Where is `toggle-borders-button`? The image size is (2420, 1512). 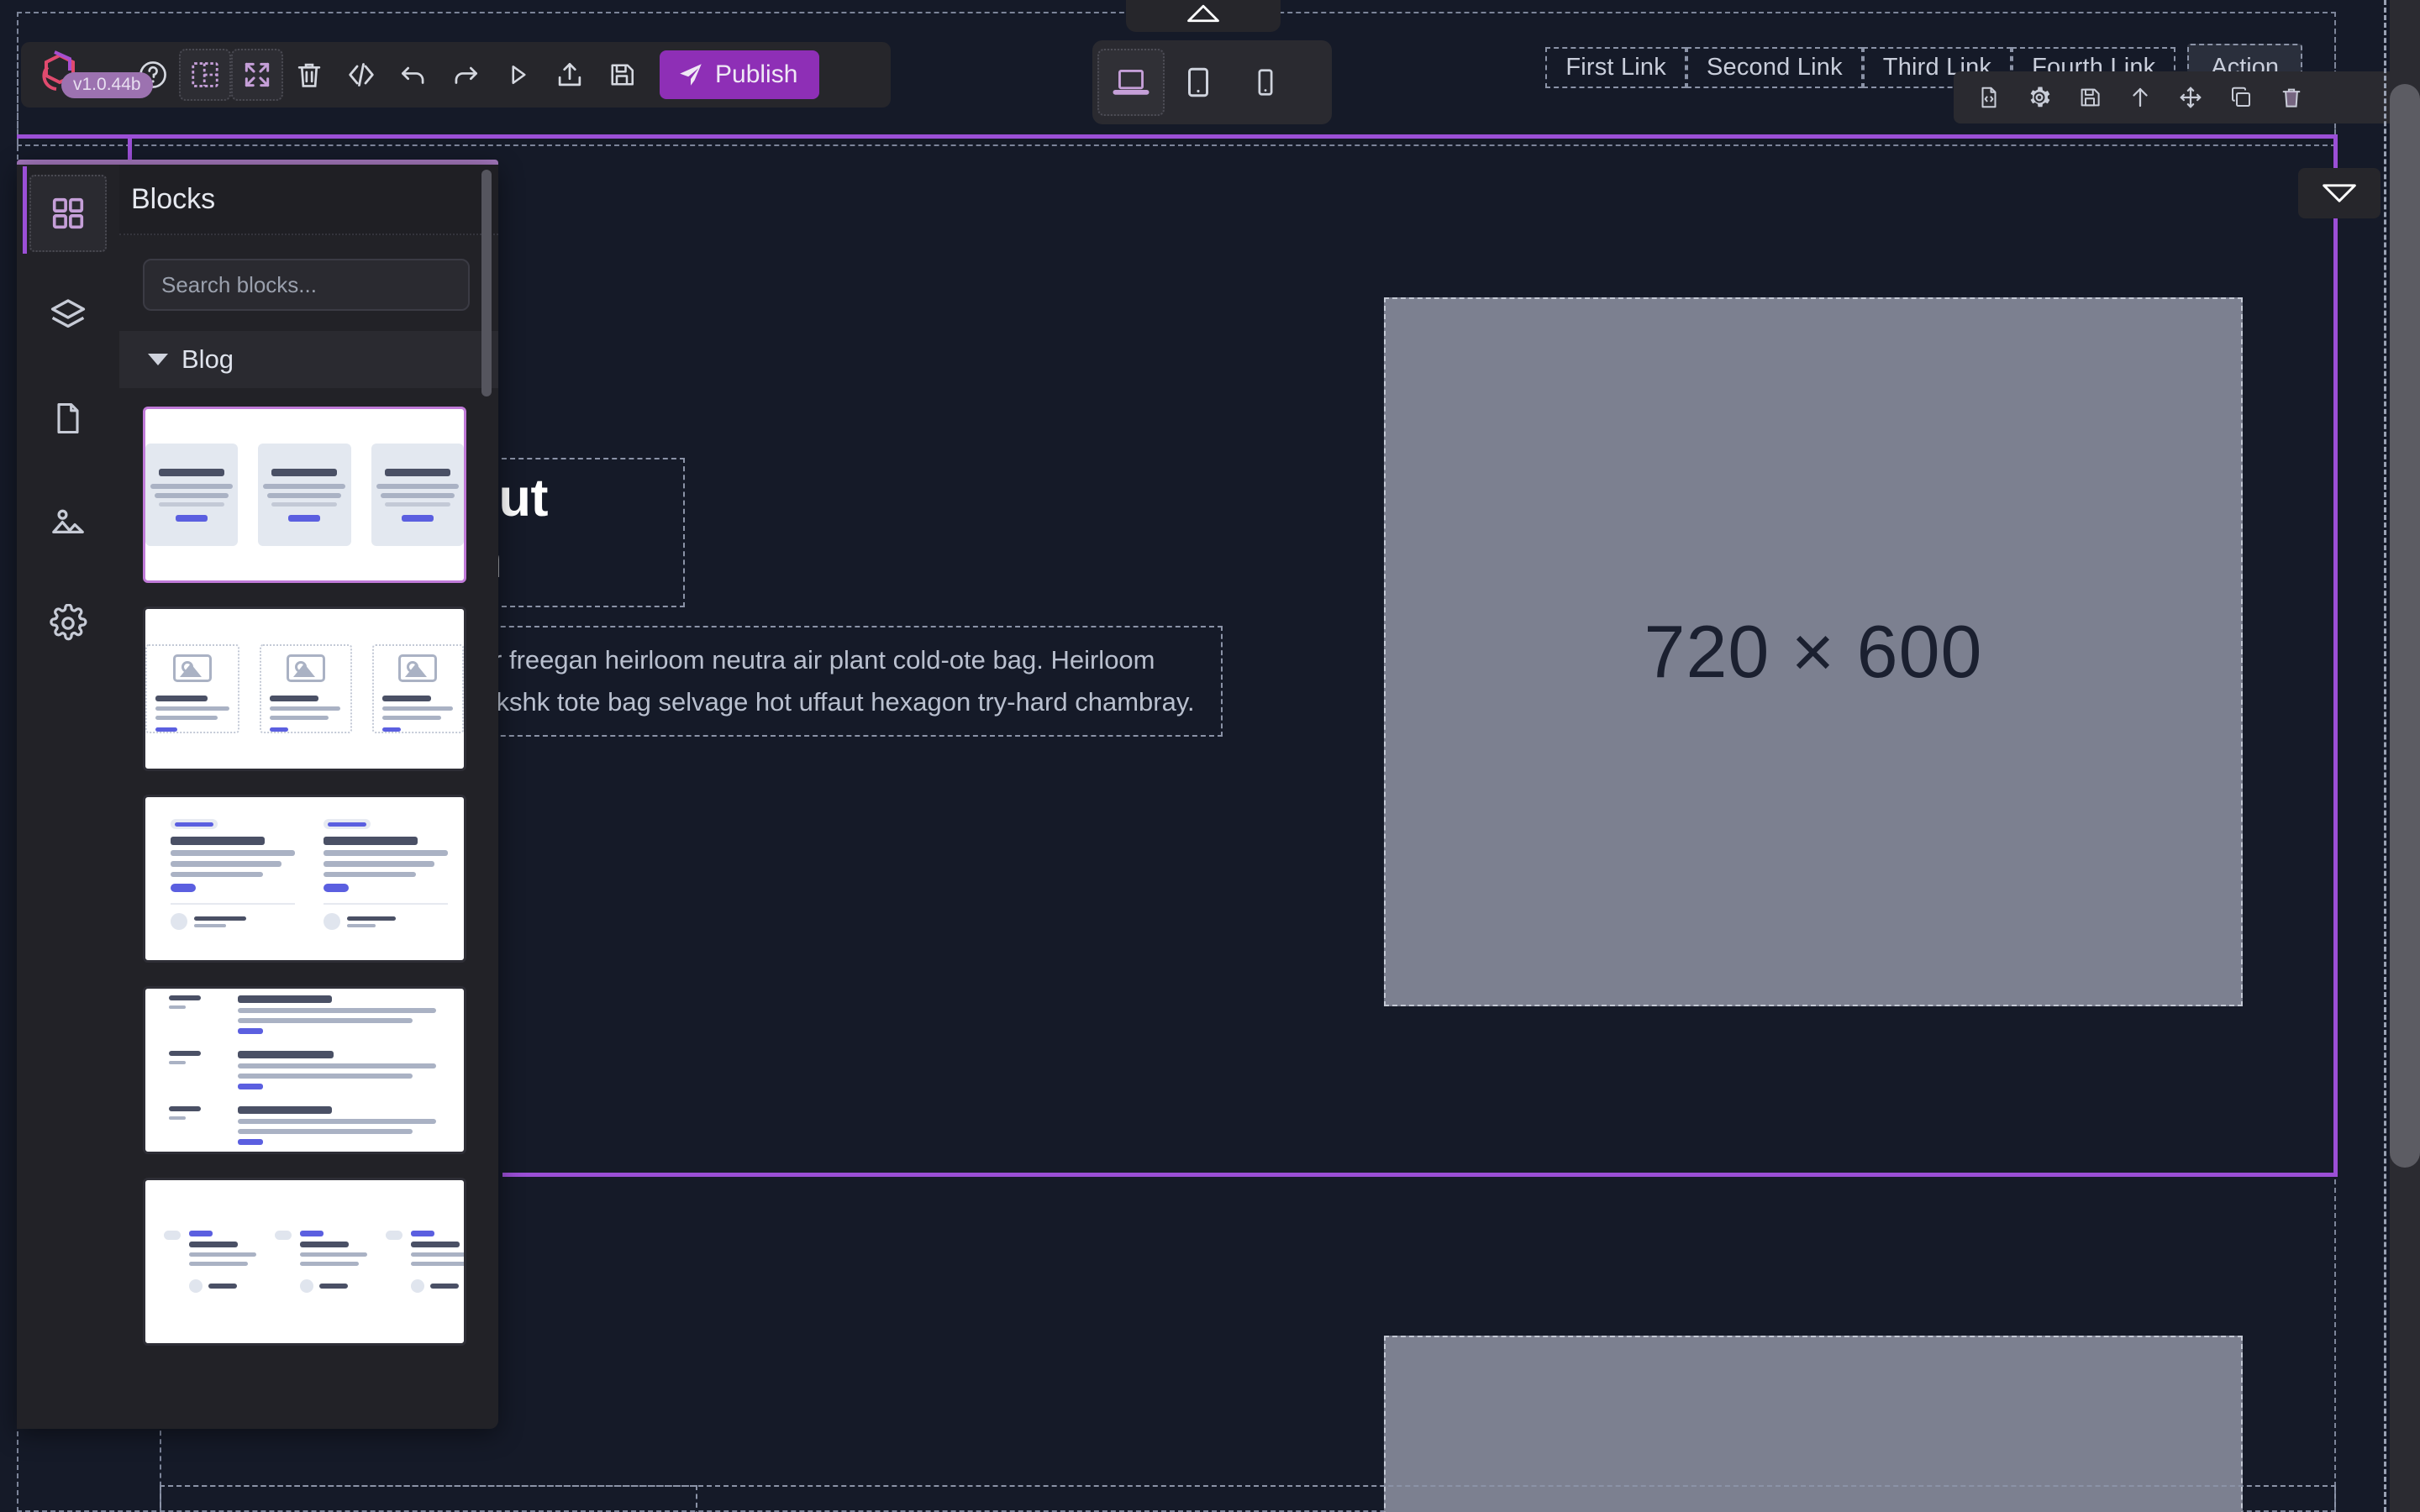
toggle-borders-button is located at coordinates (205, 75).